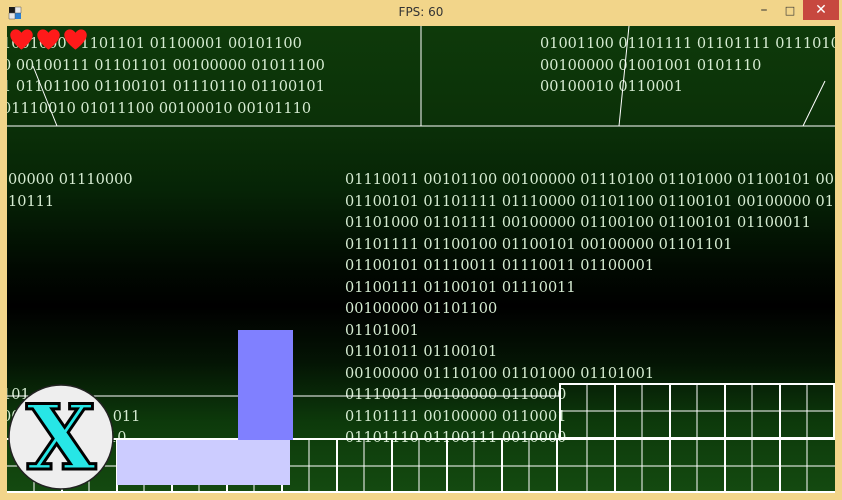 This screenshot has height=500, width=842. What do you see at coordinates (764, 10) in the screenshot?
I see `minimize-button: –` at bounding box center [764, 10].